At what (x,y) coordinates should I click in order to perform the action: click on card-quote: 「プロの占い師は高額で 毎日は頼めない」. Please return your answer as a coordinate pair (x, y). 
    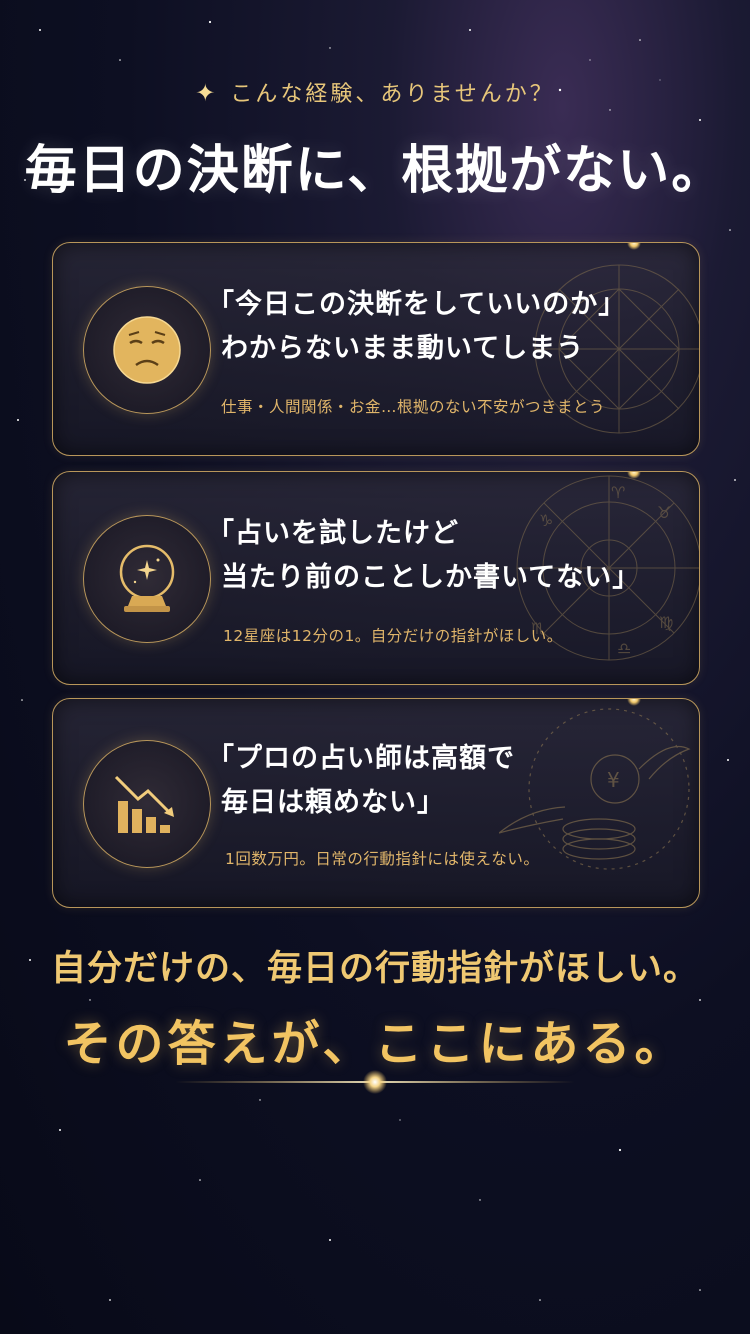
    Looking at the image, I should click on (447, 781).